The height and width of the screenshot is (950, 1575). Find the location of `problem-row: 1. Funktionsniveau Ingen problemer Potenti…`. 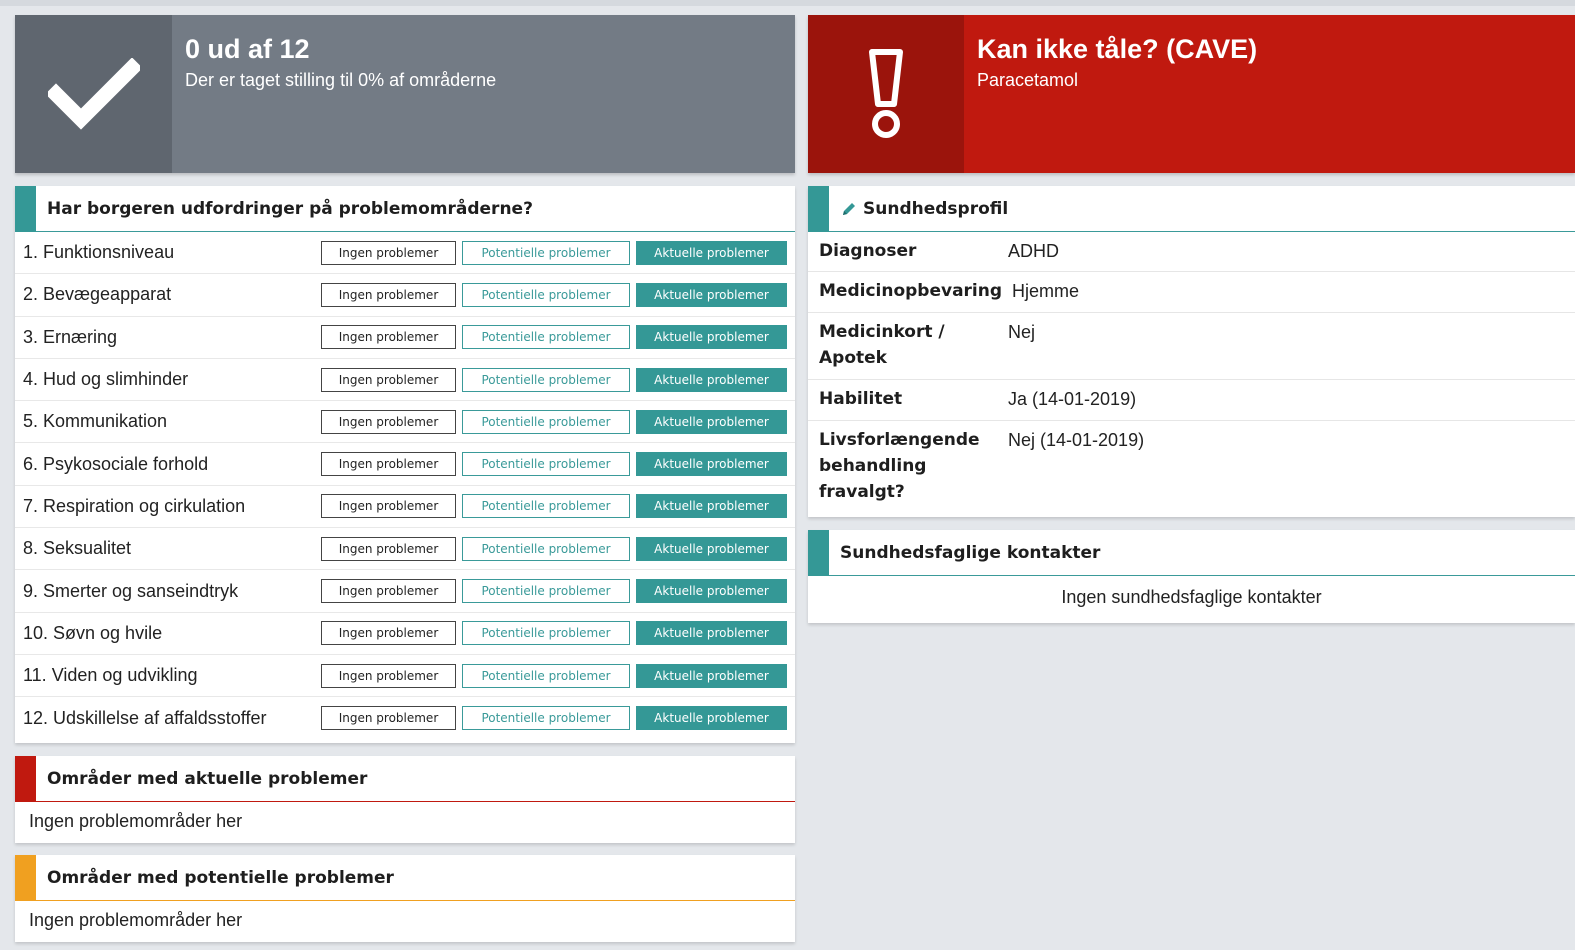

problem-row: 1. Funktionsniveau Ingen problemer Potenti… is located at coordinates (405, 253).